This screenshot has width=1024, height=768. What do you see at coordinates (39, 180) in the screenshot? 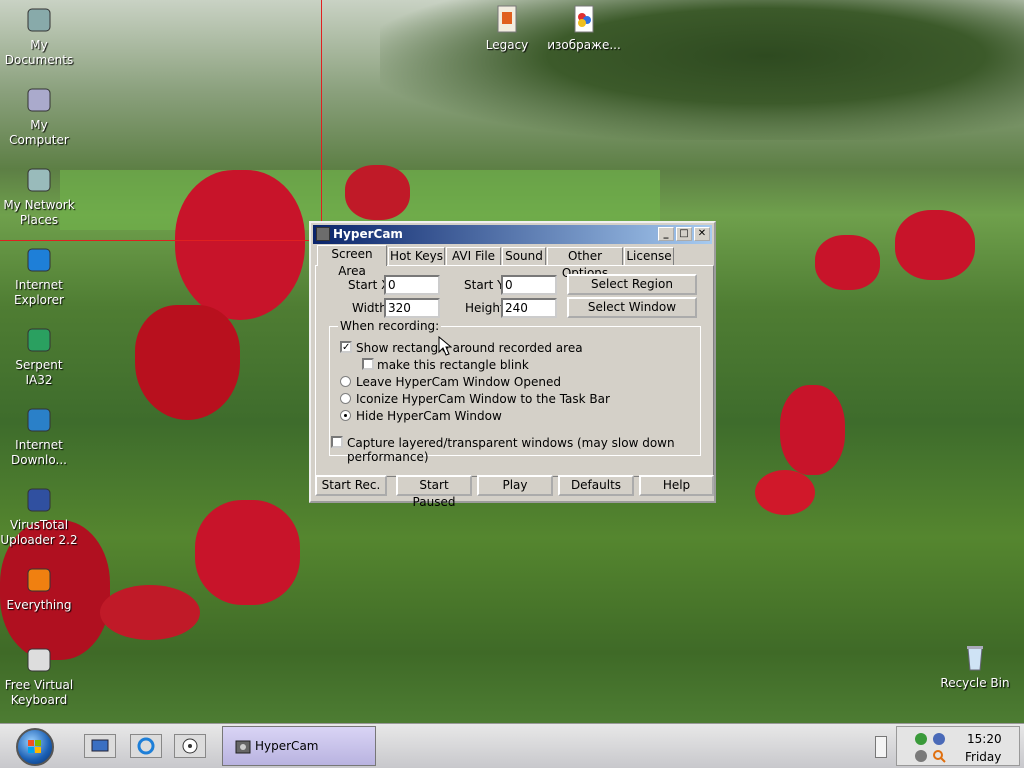
I see `network-places-icon` at bounding box center [39, 180].